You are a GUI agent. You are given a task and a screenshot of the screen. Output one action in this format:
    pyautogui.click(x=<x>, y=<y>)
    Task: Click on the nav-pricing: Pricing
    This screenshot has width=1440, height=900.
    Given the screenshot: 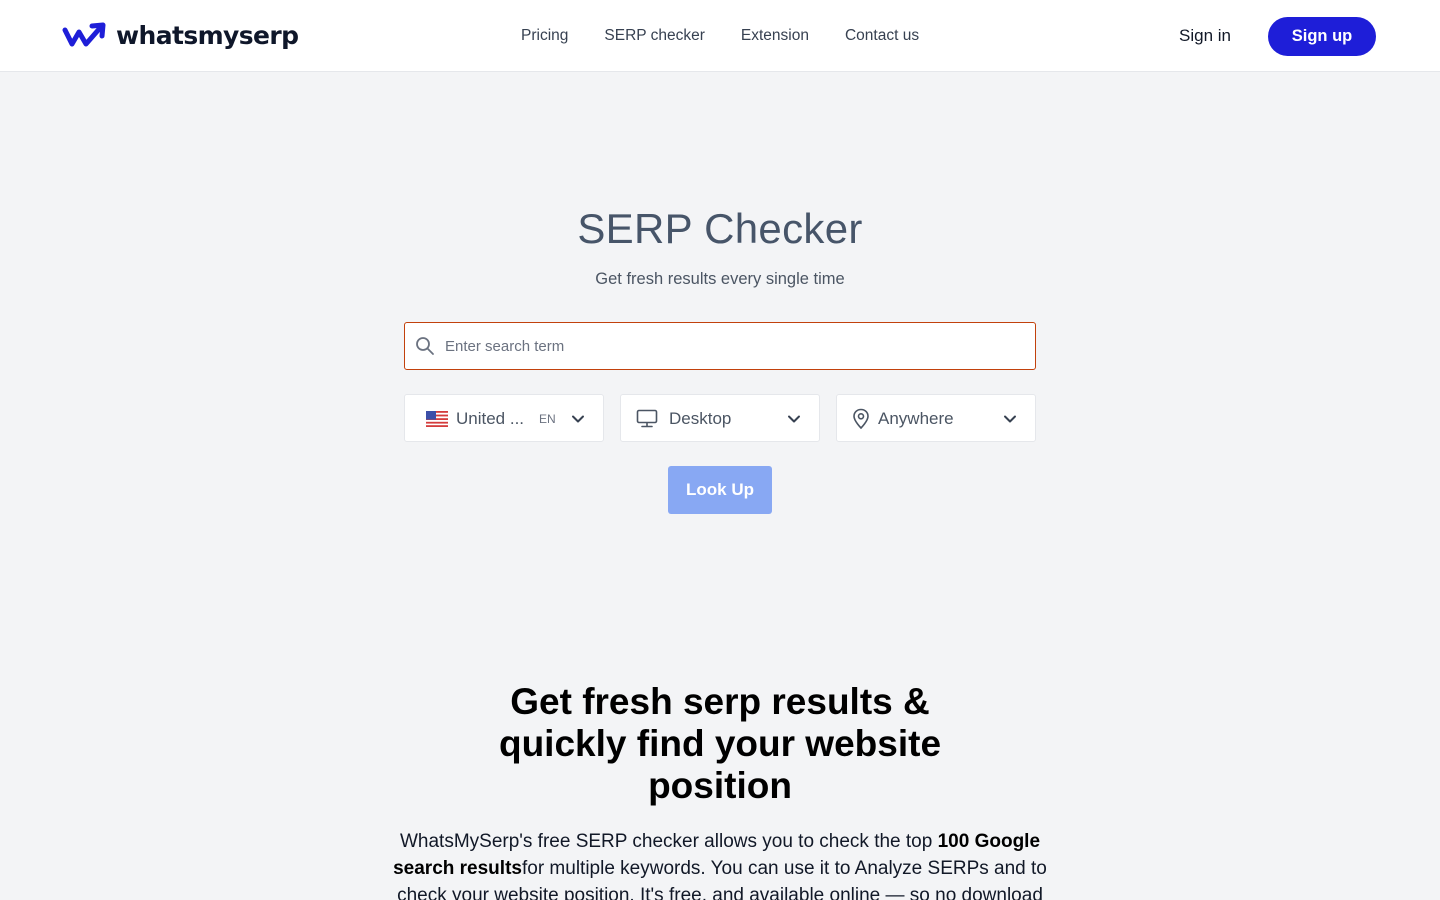 What is the action you would take?
    pyautogui.click(x=544, y=36)
    